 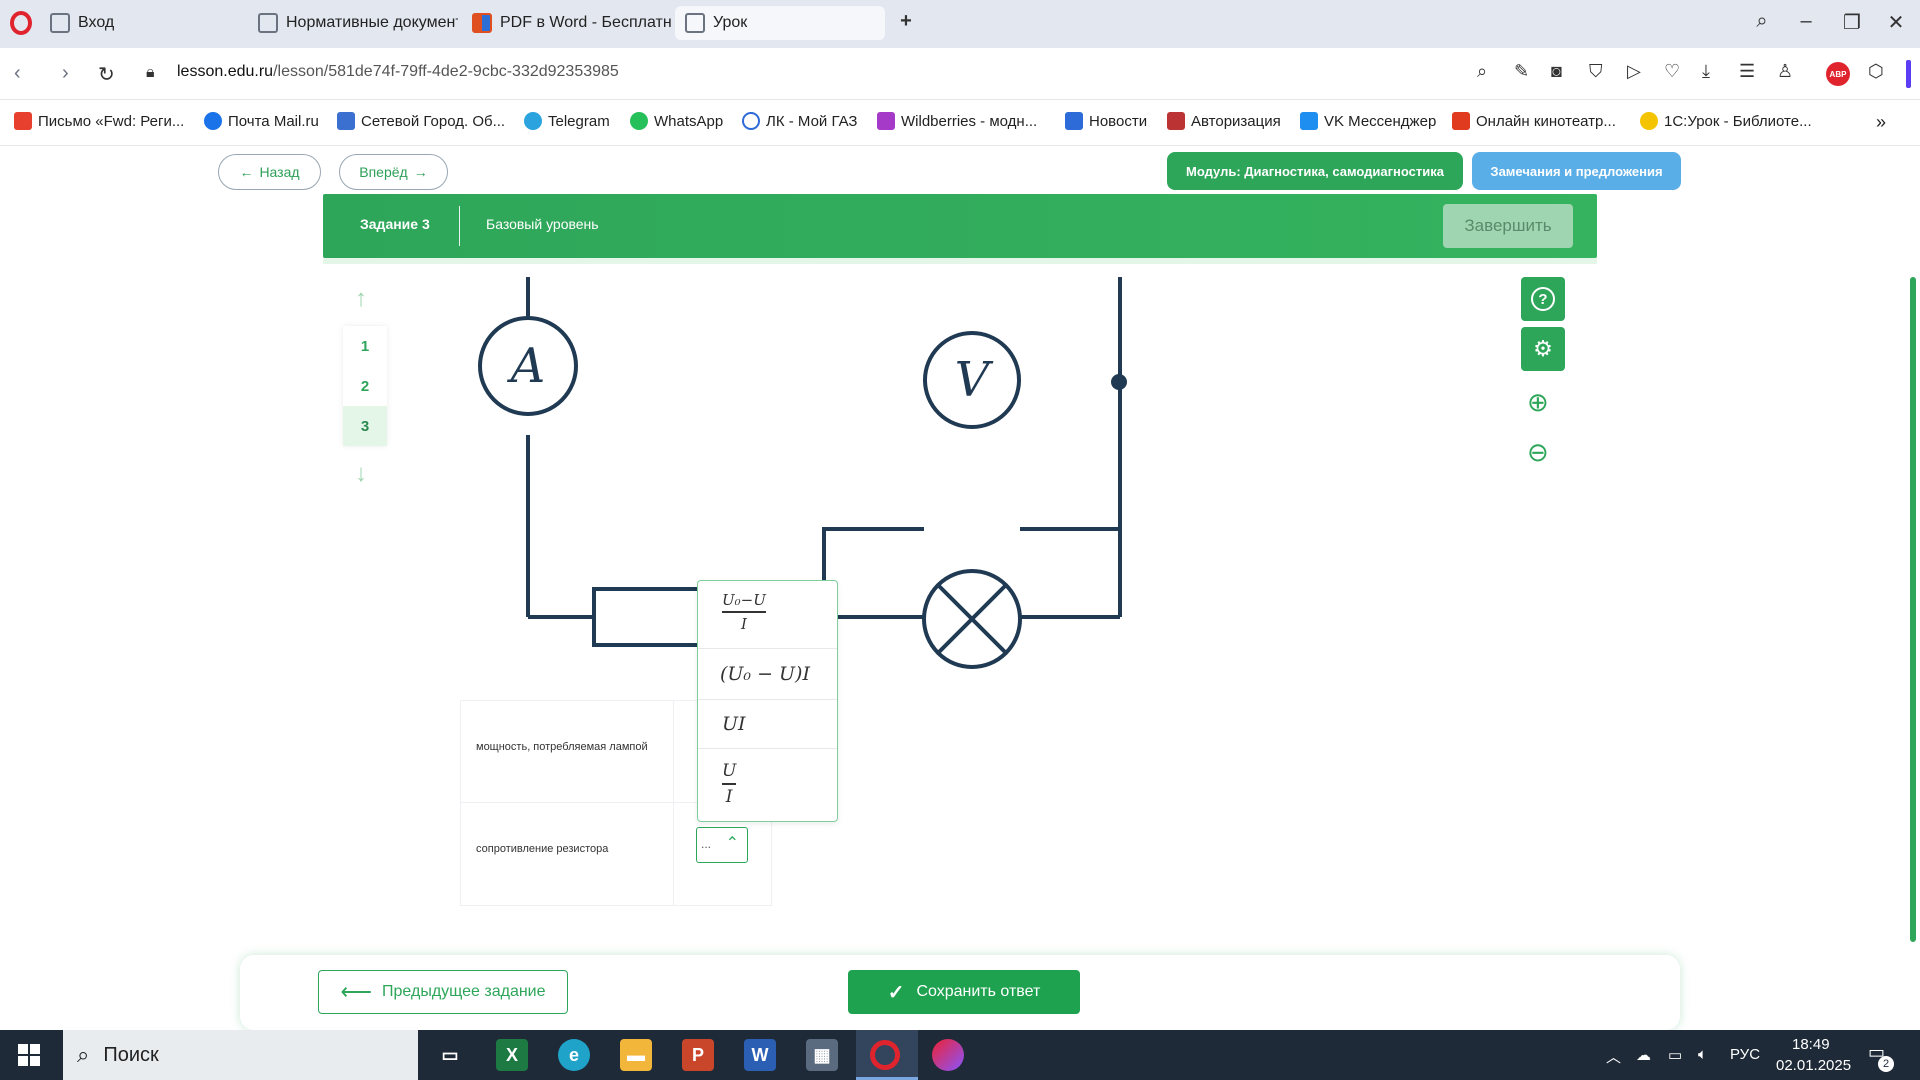 What do you see at coordinates (1762, 21) in the screenshot?
I see `search-tabs-icon: ⌕` at bounding box center [1762, 21].